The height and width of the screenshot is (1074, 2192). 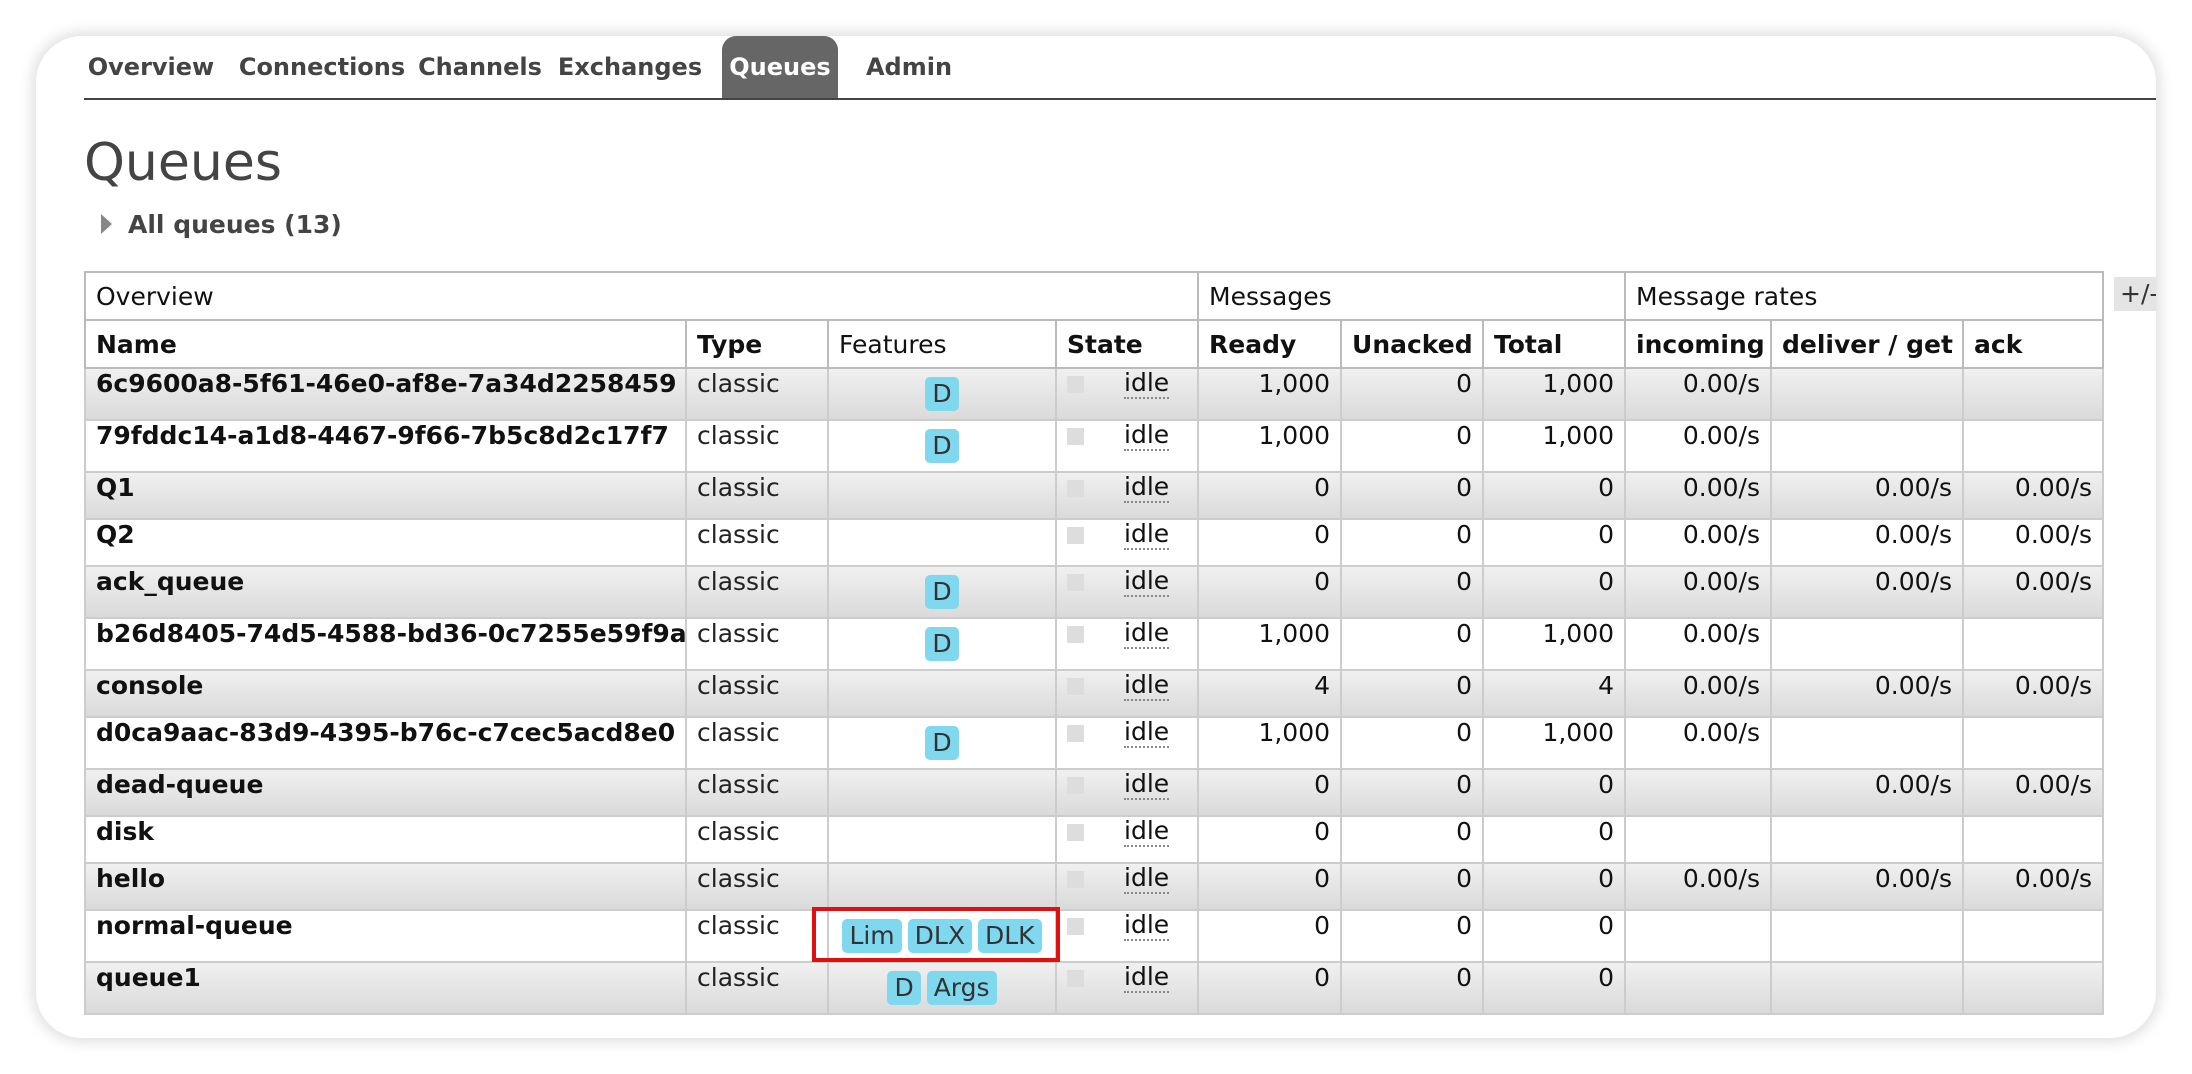 What do you see at coordinates (322, 67) in the screenshot?
I see `tab-connections: Connections` at bounding box center [322, 67].